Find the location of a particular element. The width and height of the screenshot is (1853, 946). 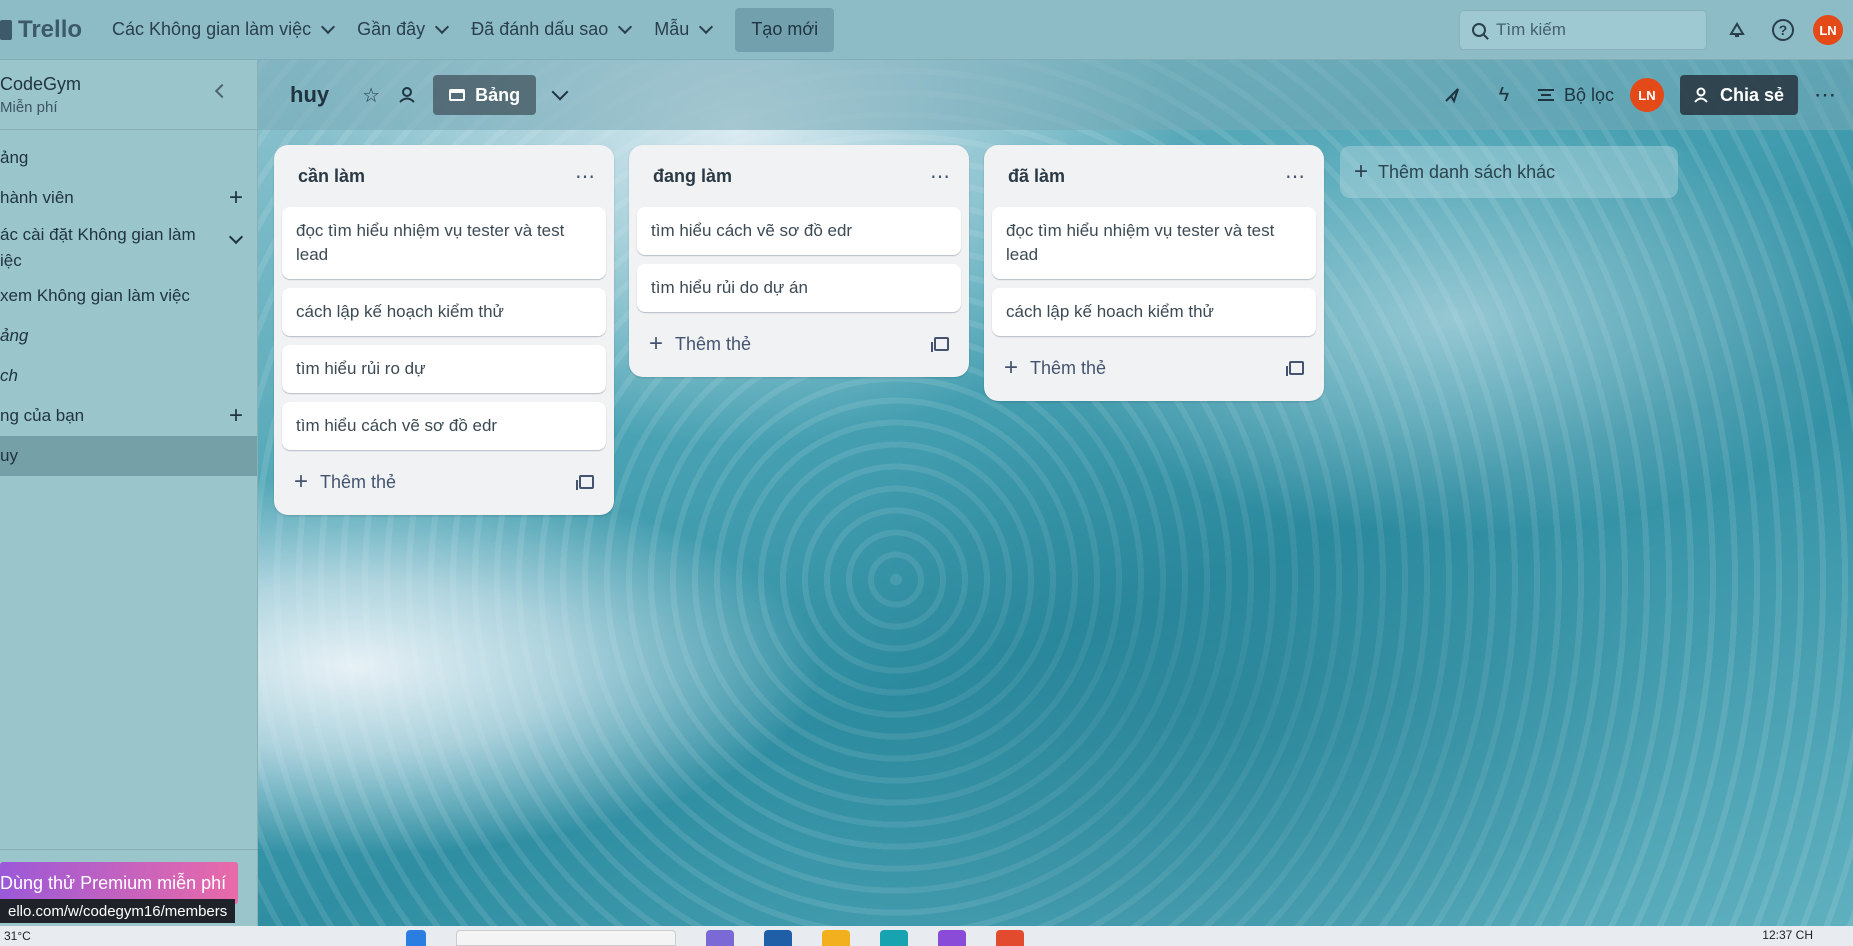

add-list-button: + Thêm danh sách khác is located at coordinates (1509, 172).